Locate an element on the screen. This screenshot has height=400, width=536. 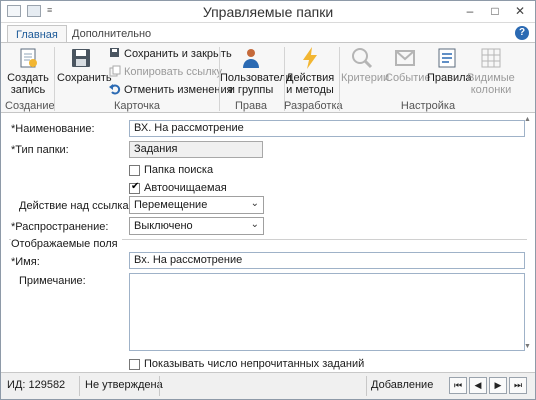
create-record-label: Создать запись is located at coordinates (28, 84).